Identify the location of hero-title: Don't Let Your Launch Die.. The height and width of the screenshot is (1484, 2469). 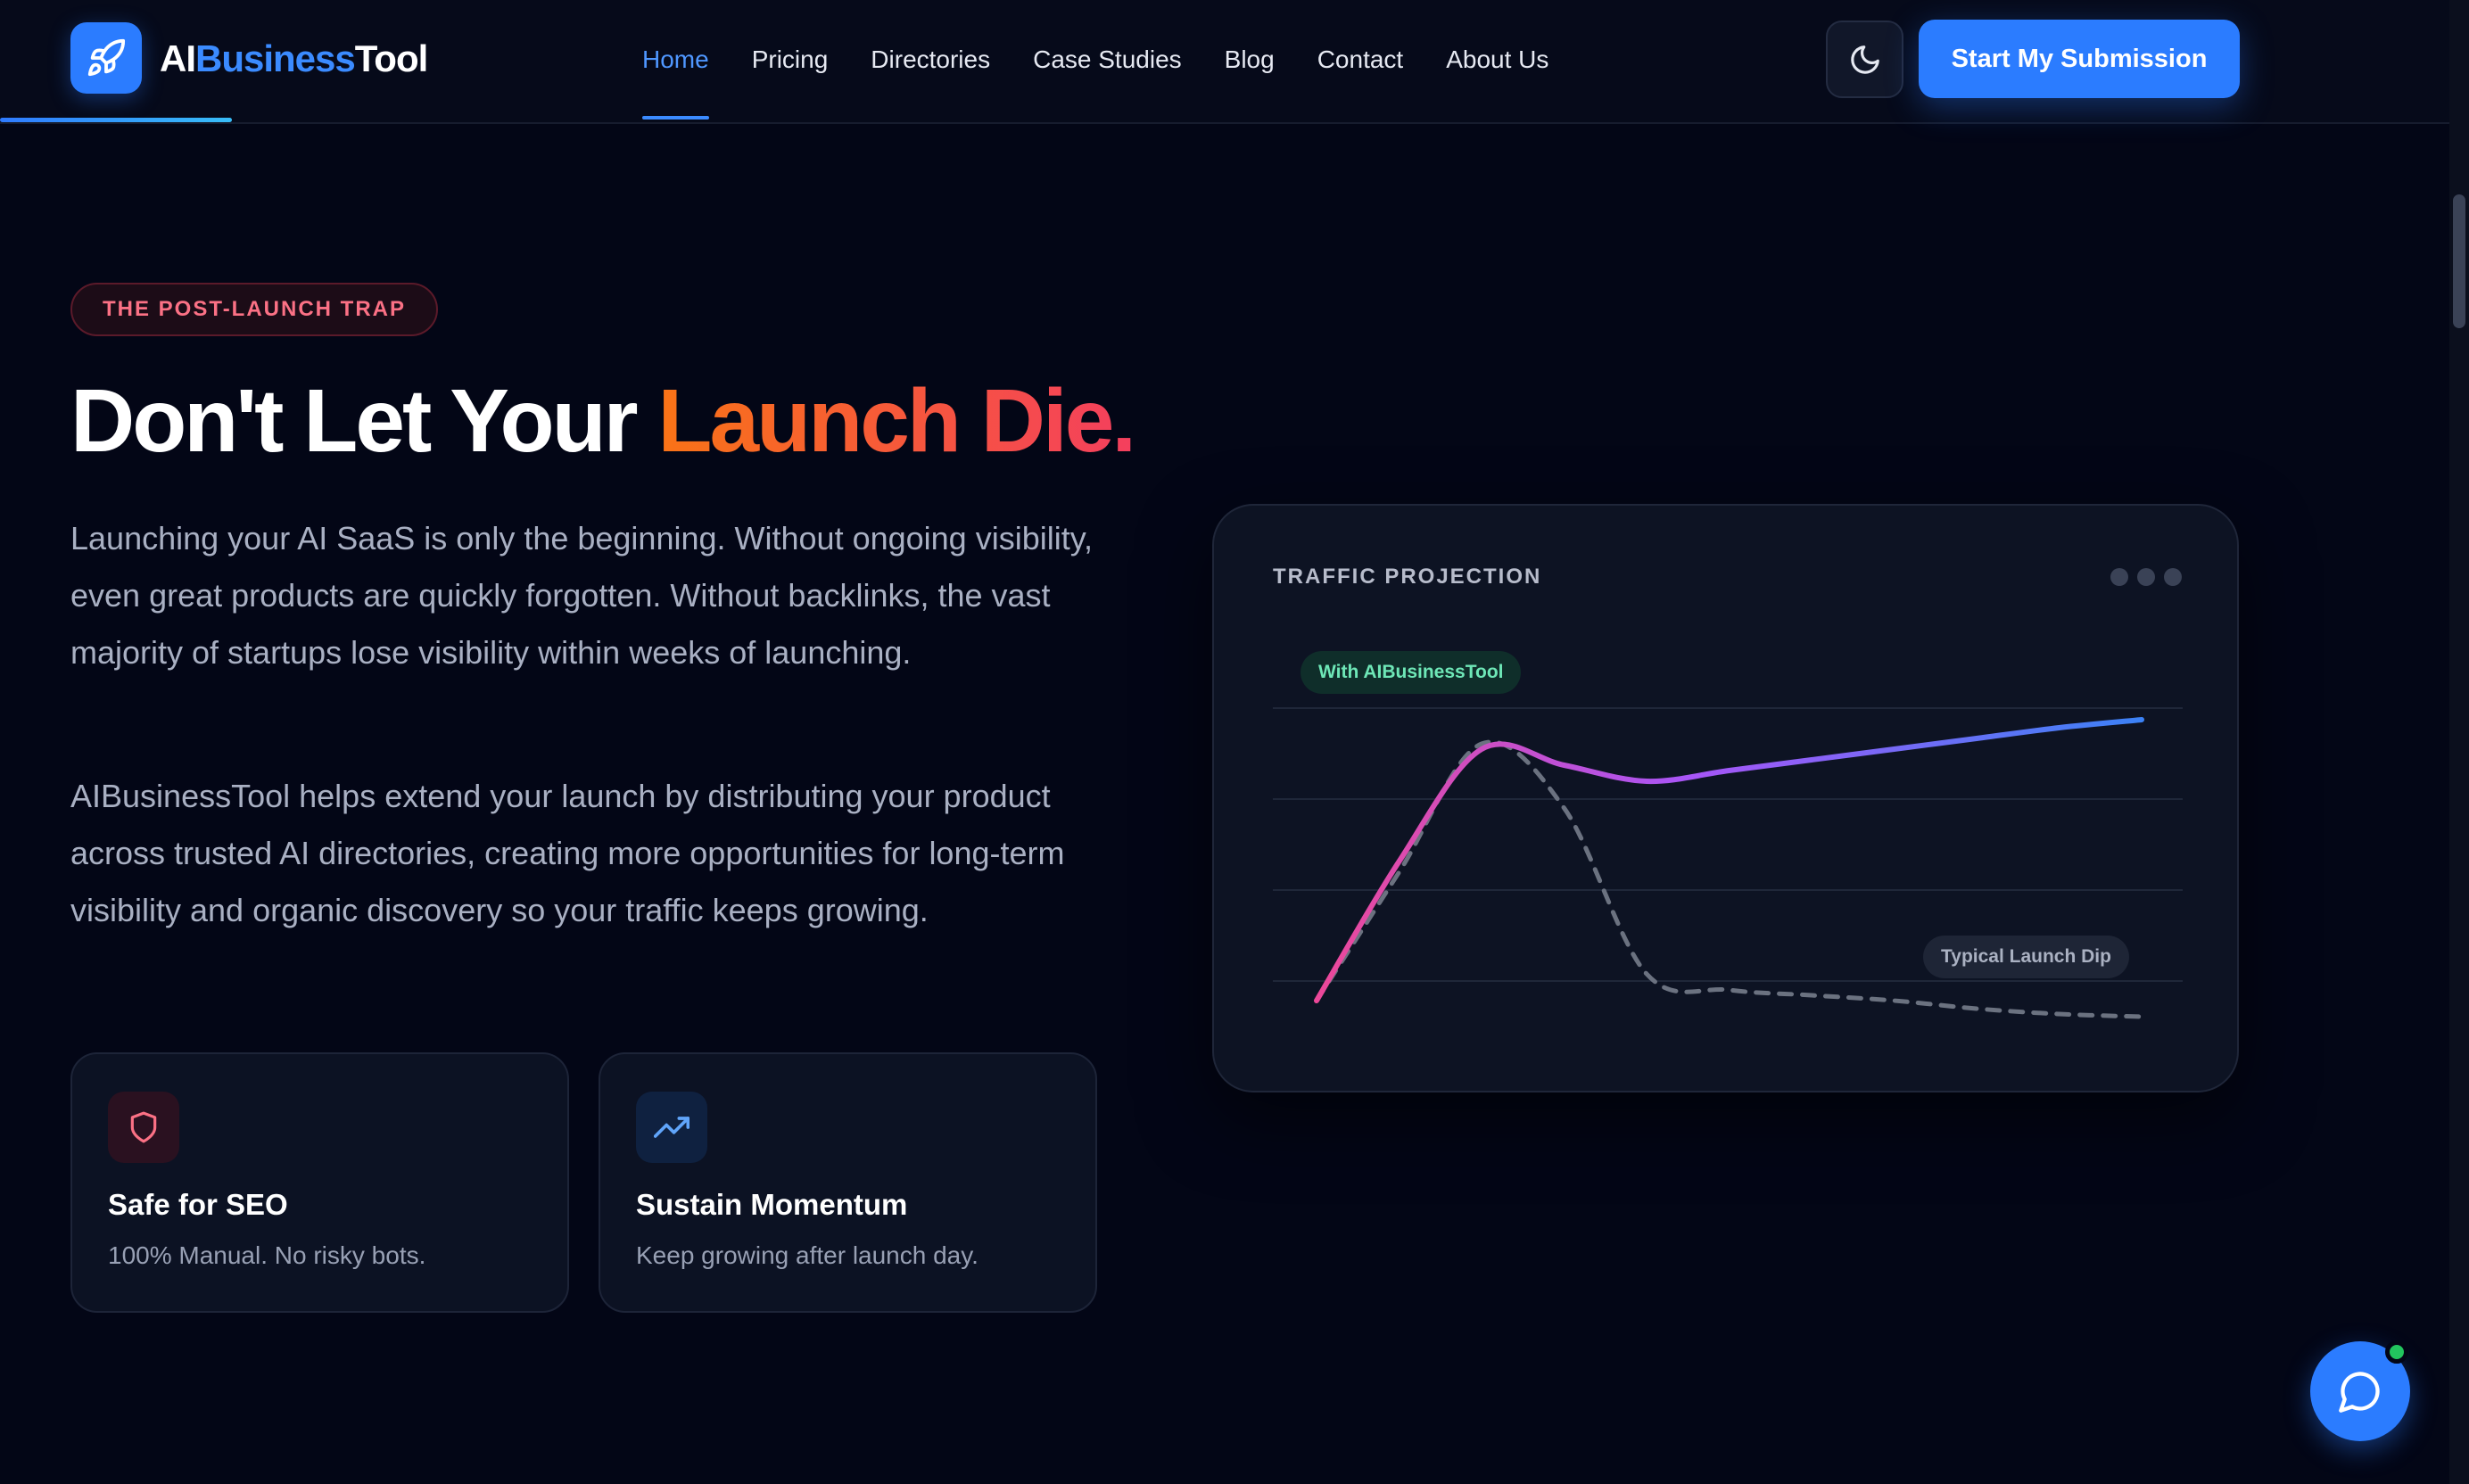
(603, 420).